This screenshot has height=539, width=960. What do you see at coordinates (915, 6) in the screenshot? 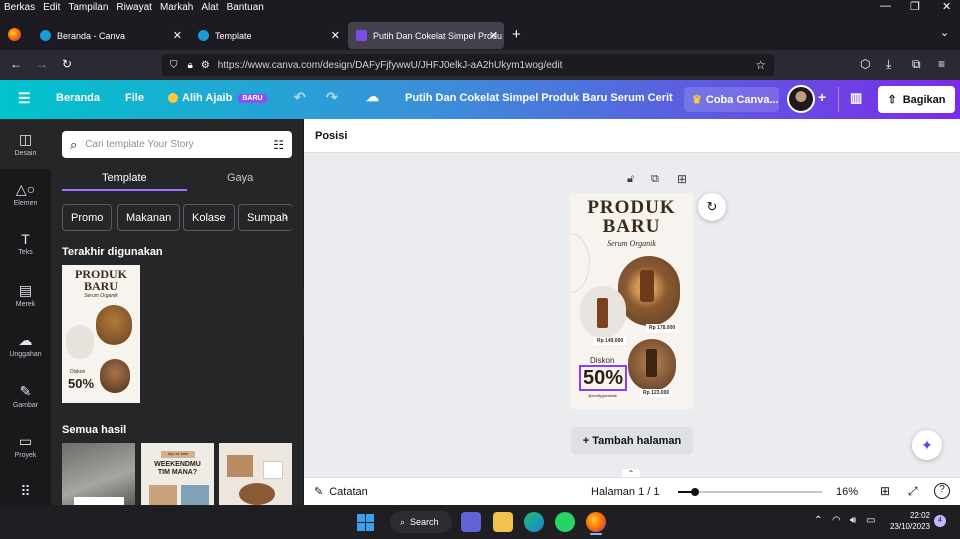
I see `restore-icon: ❐` at bounding box center [915, 6].